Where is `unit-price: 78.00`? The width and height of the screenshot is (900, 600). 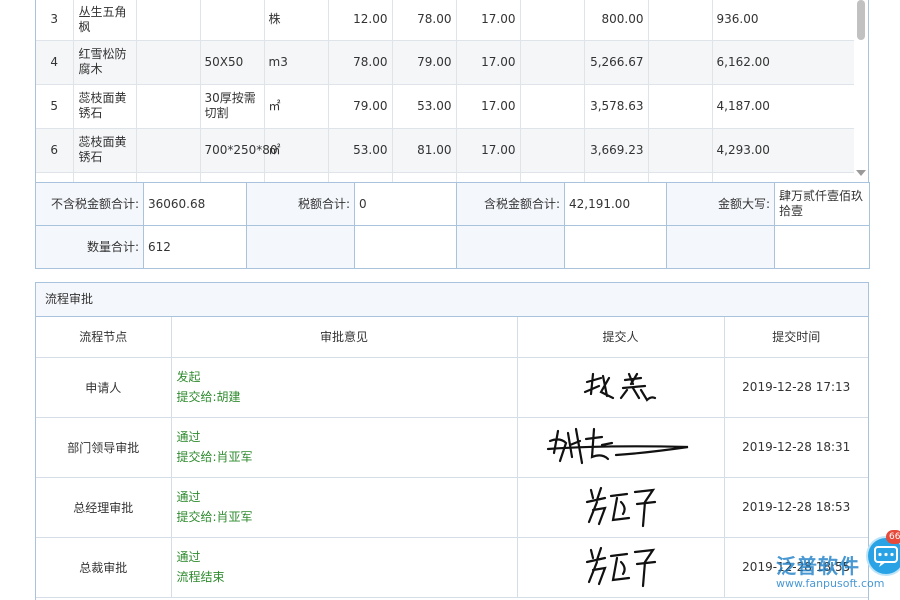
unit-price: 78.00 is located at coordinates (424, 20).